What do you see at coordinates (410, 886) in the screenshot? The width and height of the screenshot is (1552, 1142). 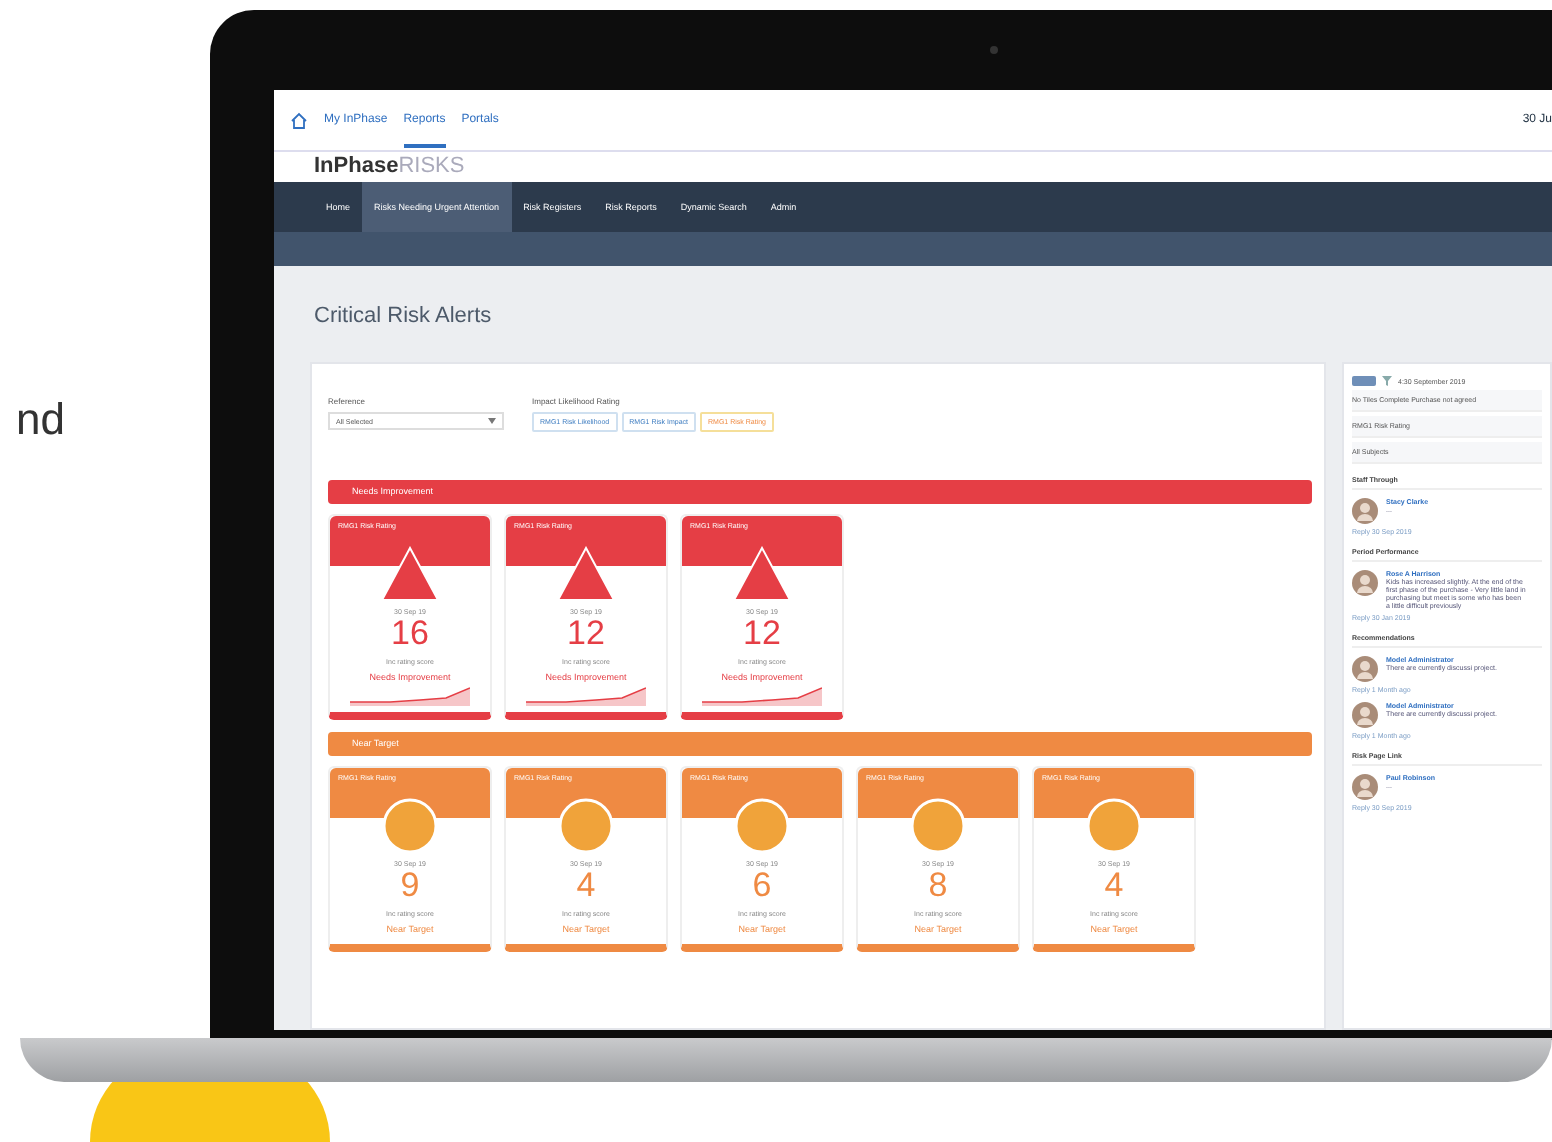 I see `card-value: 9` at bounding box center [410, 886].